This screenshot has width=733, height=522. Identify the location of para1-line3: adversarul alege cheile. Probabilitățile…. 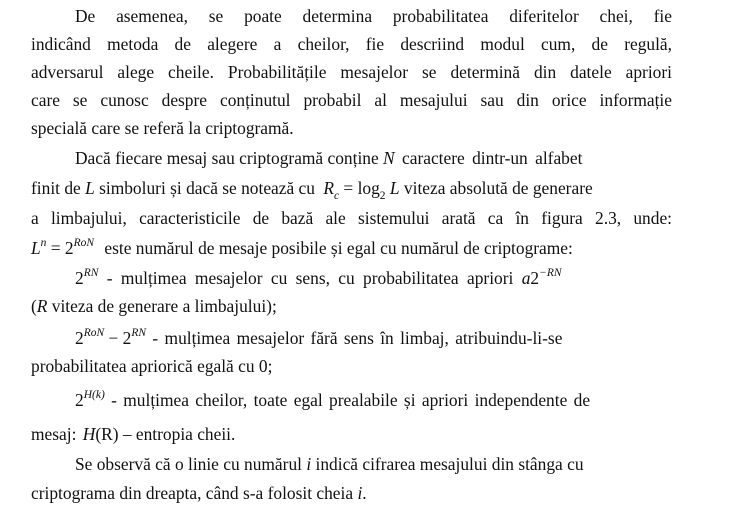
(351, 72).